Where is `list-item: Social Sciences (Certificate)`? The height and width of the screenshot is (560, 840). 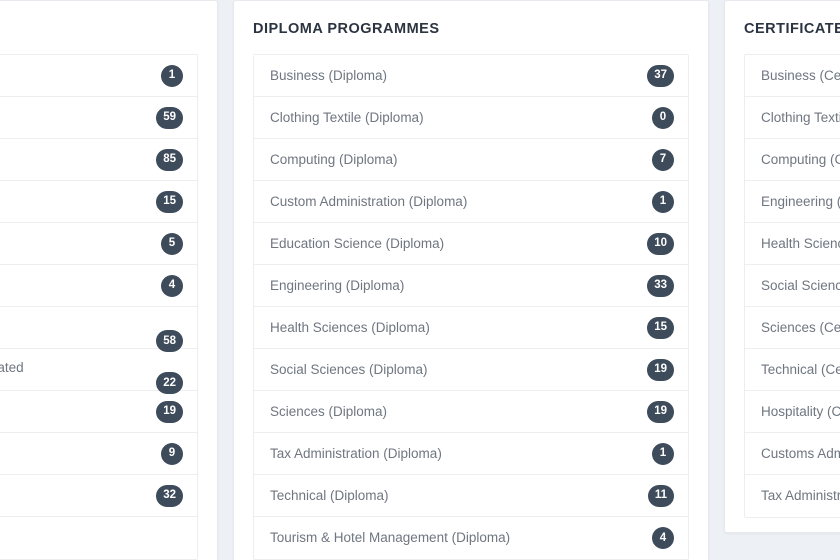
list-item: Social Sciences (Certificate) is located at coordinates (792, 286).